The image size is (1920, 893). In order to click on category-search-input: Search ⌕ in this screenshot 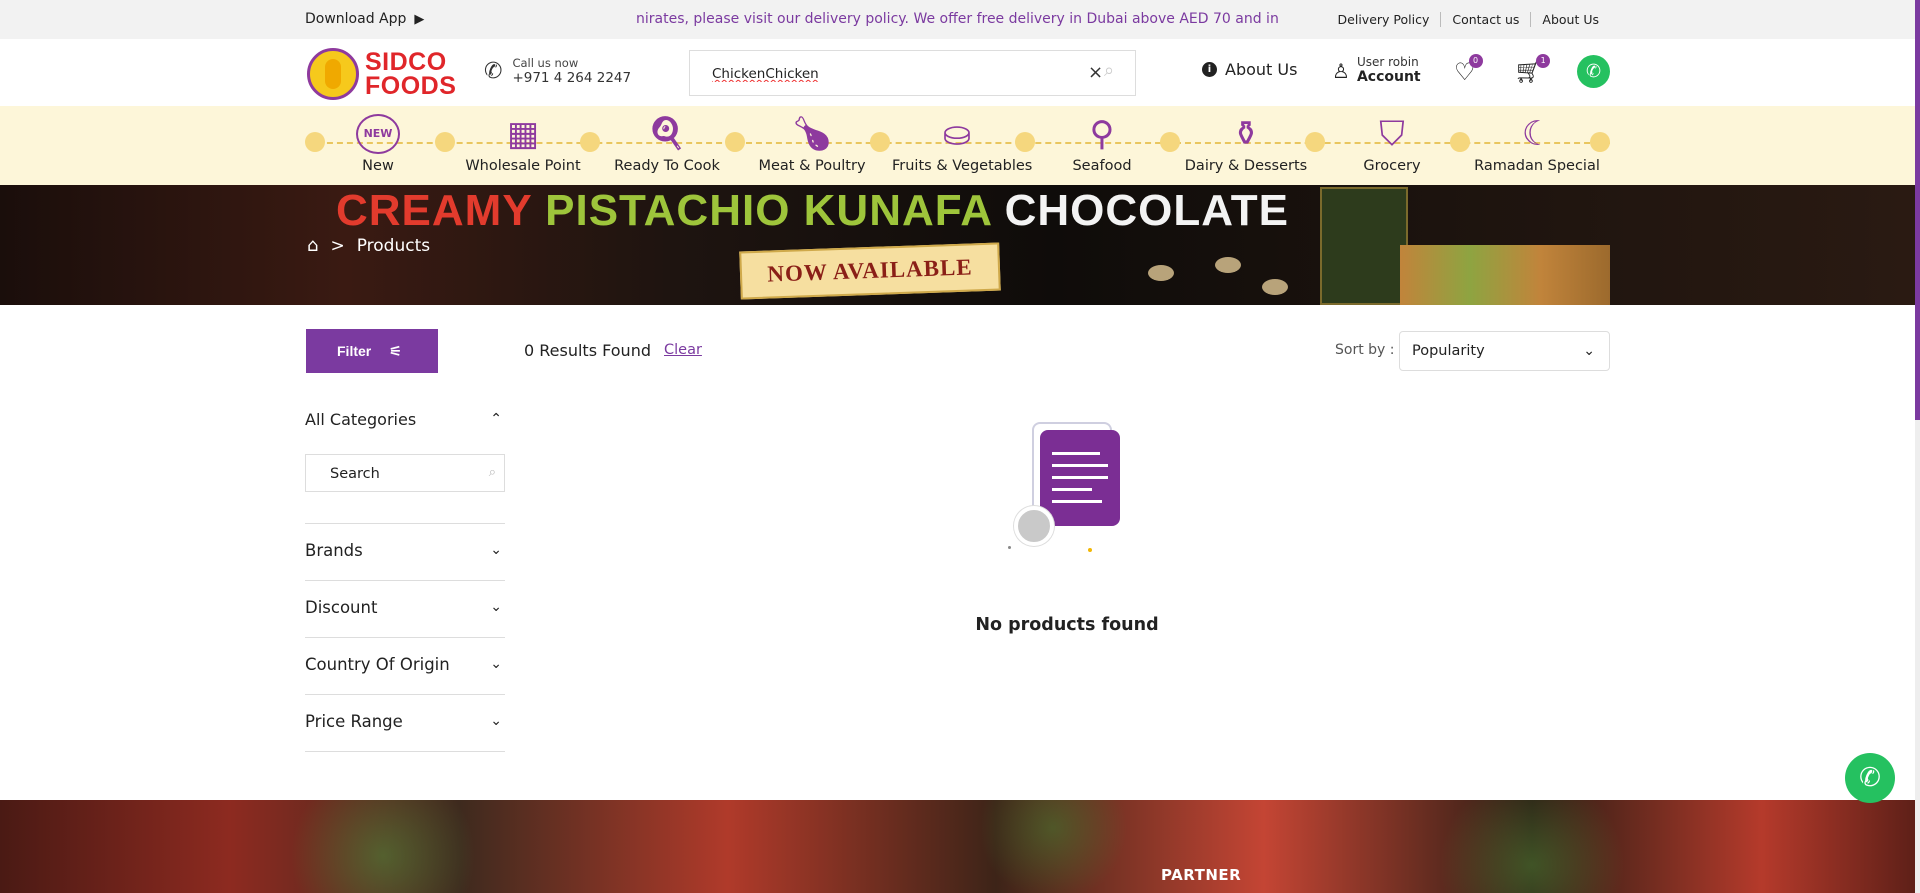, I will do `click(405, 473)`.